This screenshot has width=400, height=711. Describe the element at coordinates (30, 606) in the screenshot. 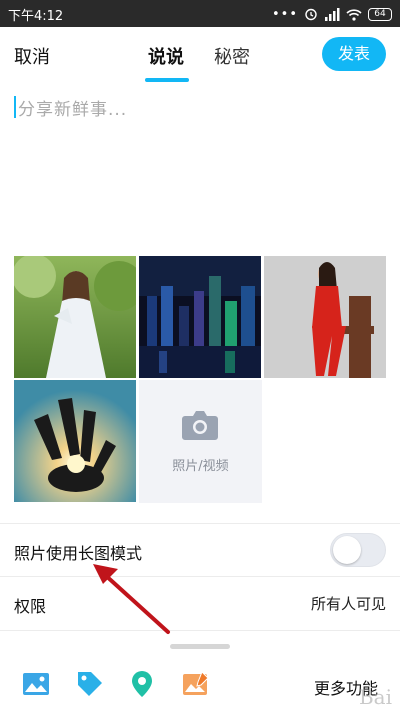

I see `permission-label: 权限` at that location.